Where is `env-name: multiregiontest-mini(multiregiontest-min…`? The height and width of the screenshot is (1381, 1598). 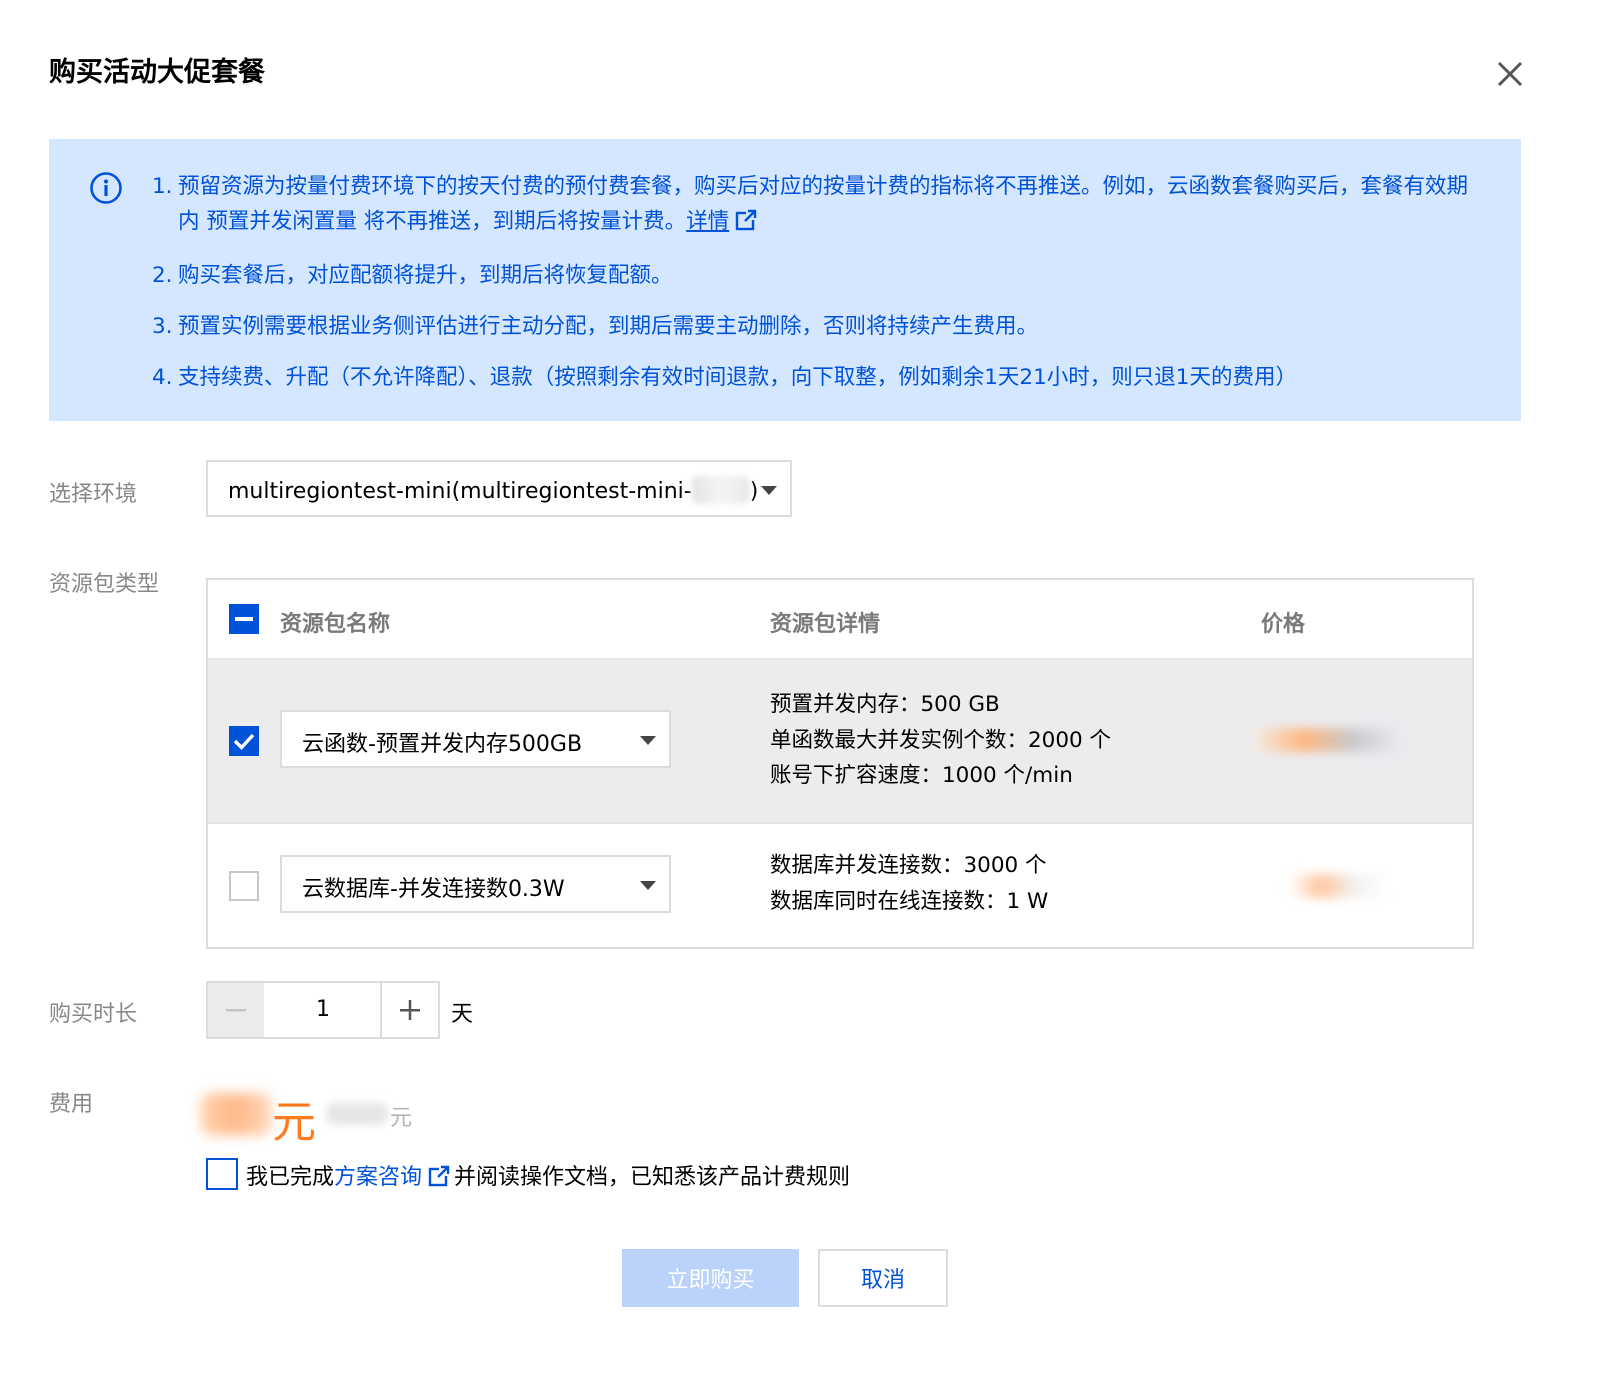 env-name: multiregiontest-mini(multiregiontest-min… is located at coordinates (460, 491).